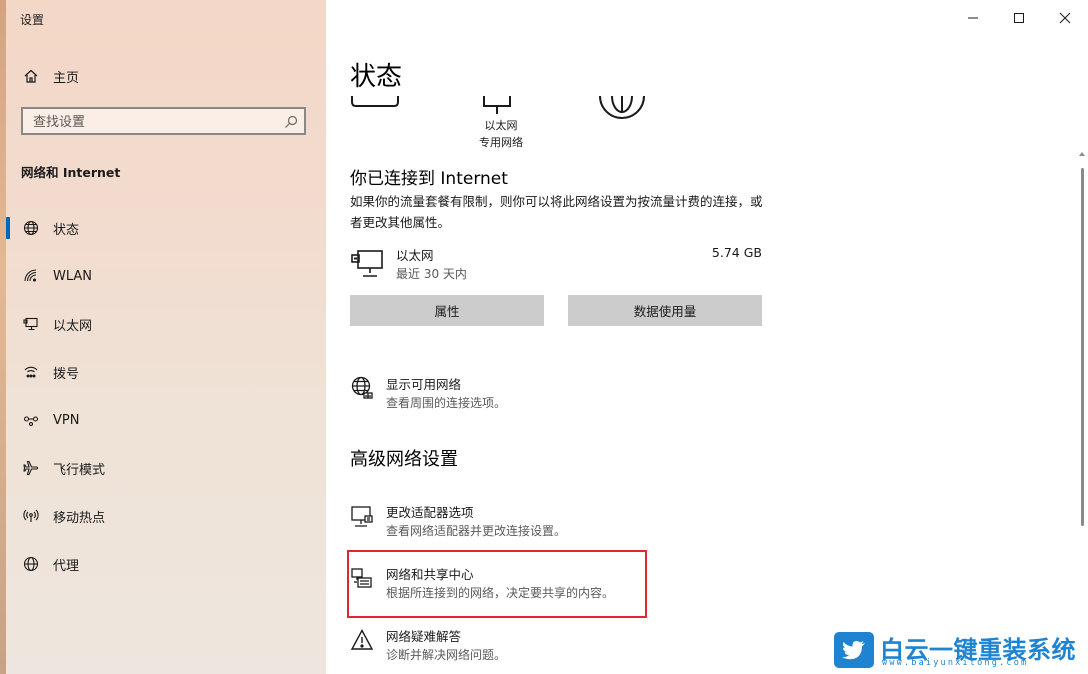  Describe the element at coordinates (375, 101) in the screenshot. I see `computer-icon` at that location.